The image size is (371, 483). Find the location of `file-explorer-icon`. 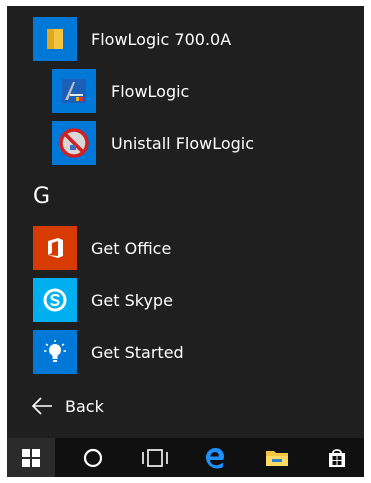

file-explorer-icon is located at coordinates (277, 458).